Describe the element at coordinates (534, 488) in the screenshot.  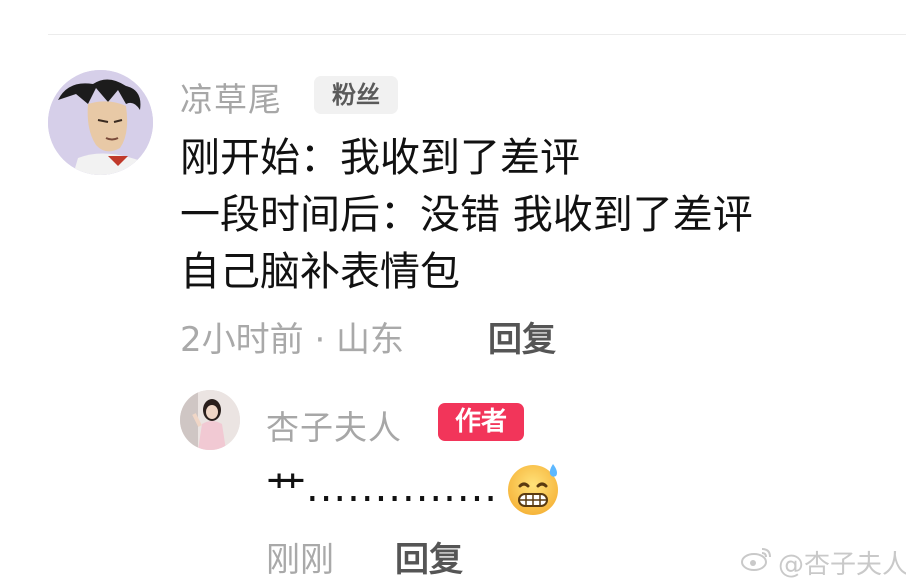
I see `grinning-sweat-emoji-icon` at that location.